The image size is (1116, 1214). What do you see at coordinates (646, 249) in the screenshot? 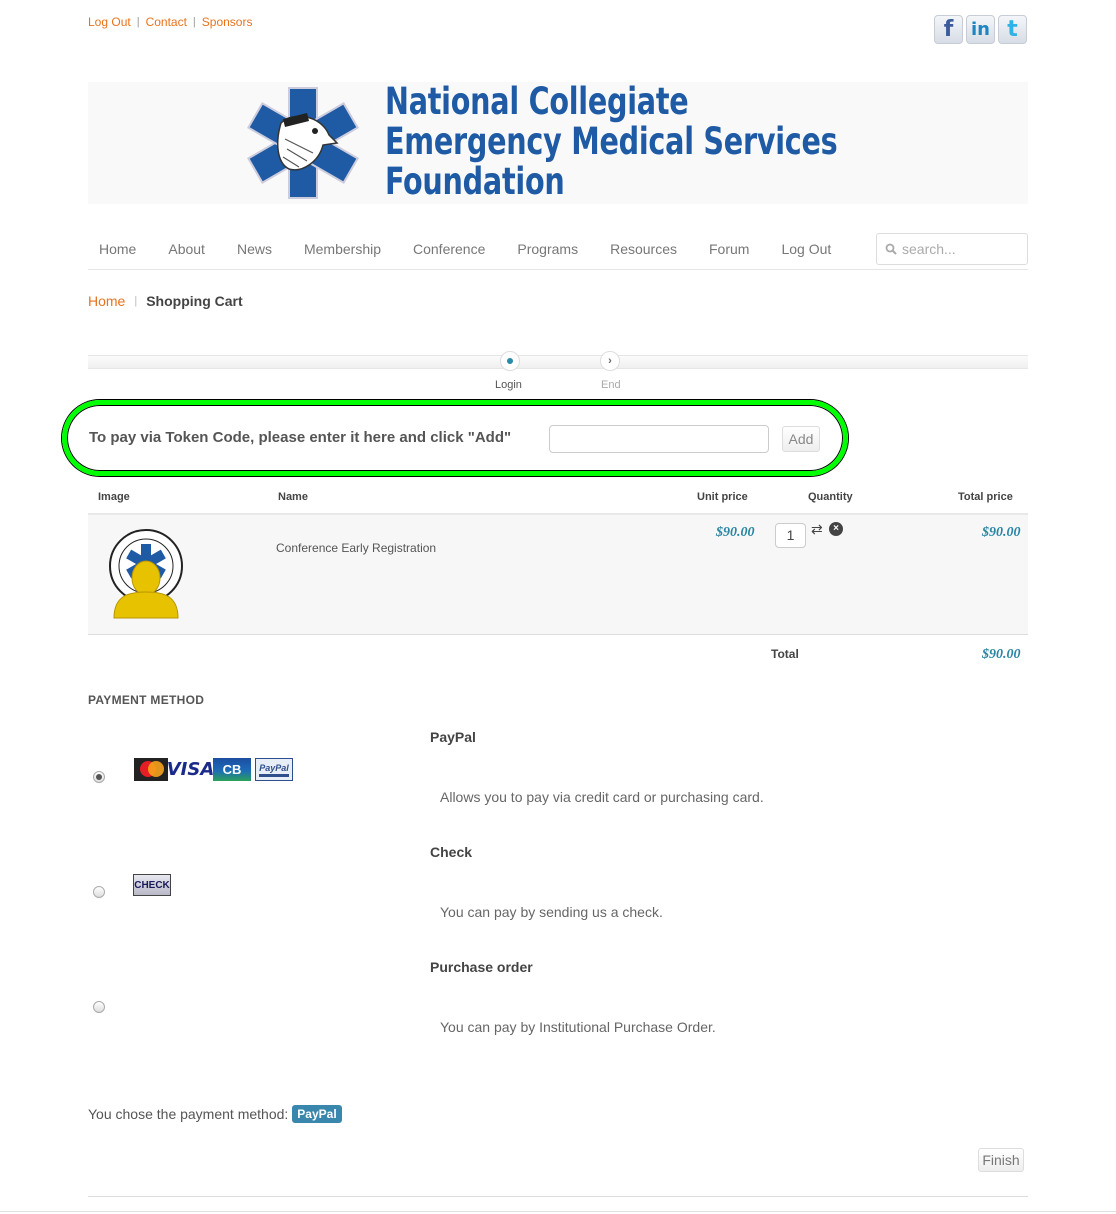
I see `nav-item-resources: Resources` at bounding box center [646, 249].